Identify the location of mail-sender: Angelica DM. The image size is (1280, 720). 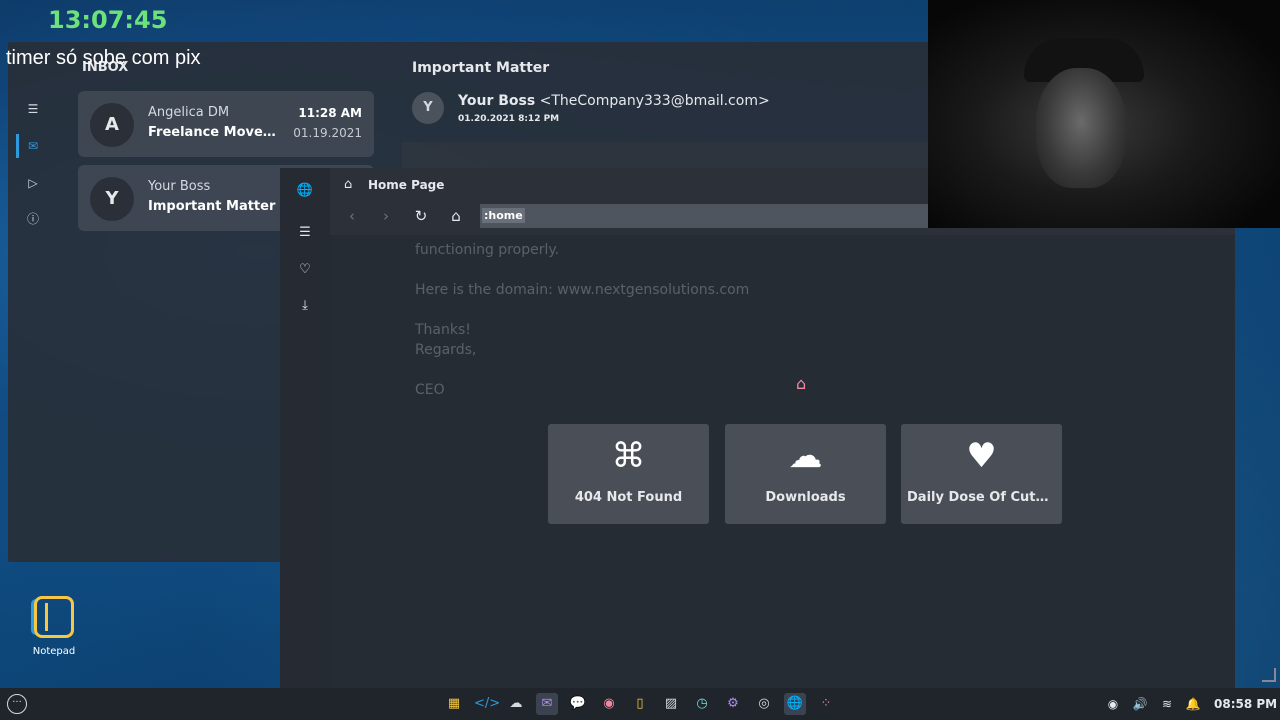
(189, 112).